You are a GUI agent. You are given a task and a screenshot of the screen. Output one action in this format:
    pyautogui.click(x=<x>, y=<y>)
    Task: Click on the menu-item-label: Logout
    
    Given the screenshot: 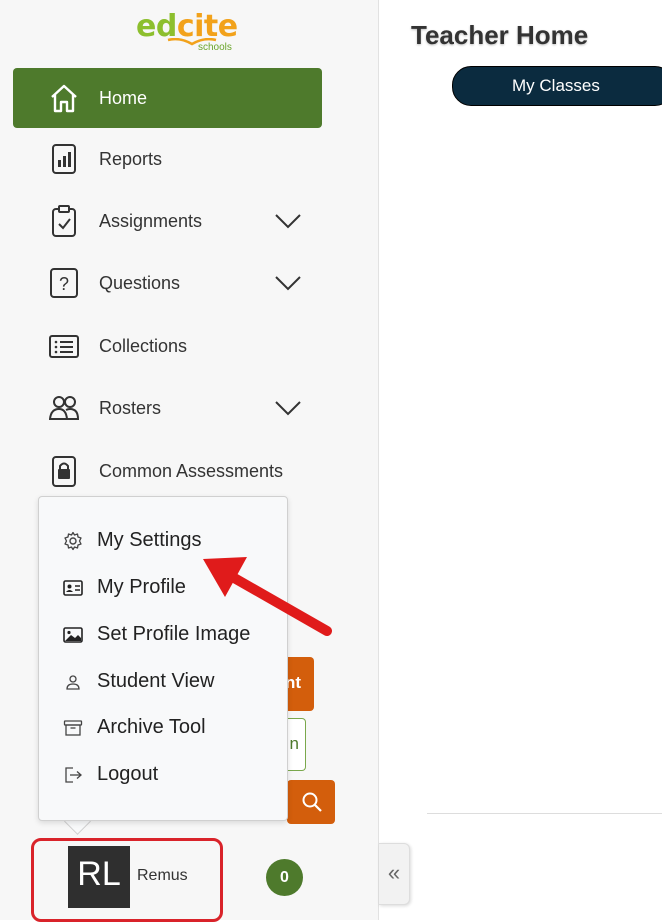 What is the action you would take?
    pyautogui.click(x=128, y=774)
    